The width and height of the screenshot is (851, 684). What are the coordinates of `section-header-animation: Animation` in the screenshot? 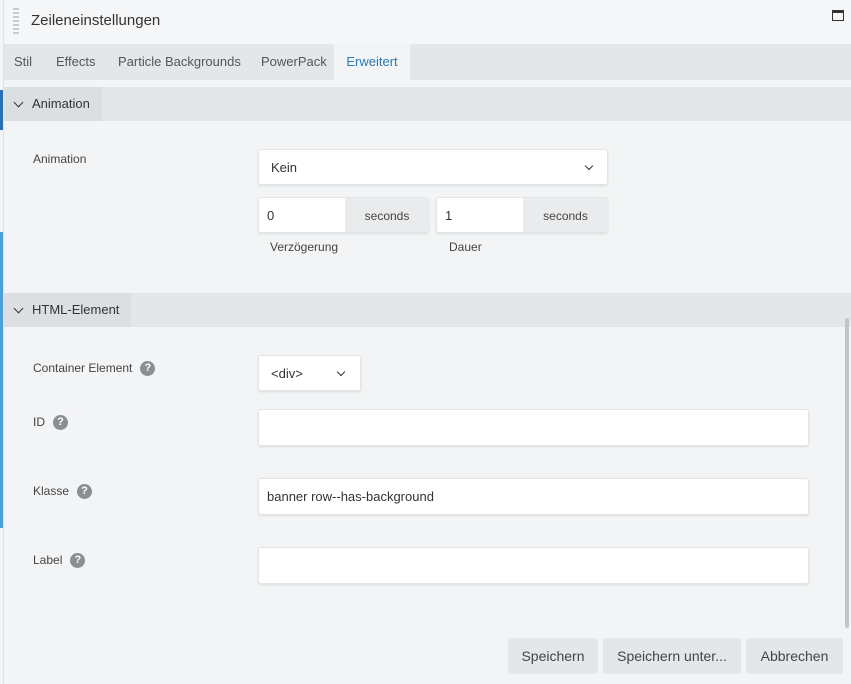 It's located at (427, 104).